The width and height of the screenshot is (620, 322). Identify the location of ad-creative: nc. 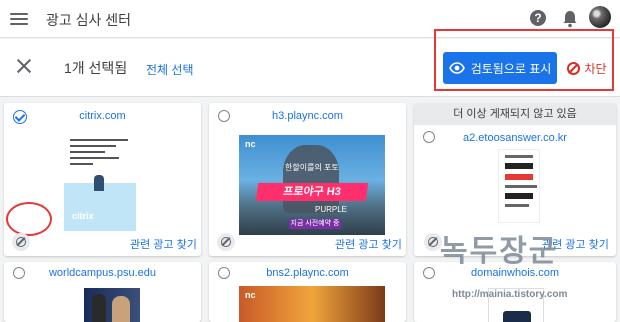
(312, 304).